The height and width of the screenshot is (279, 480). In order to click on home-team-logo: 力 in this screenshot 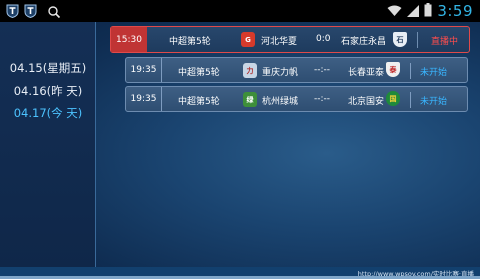, I will do `click(250, 70)`.